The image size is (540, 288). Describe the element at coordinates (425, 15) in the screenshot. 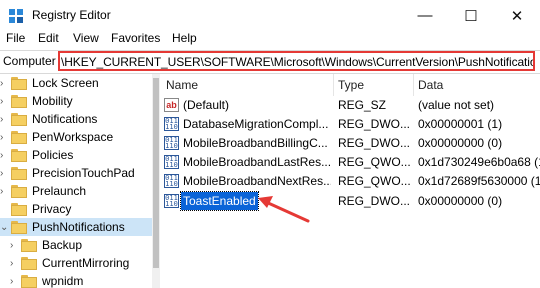

I see `minimize-button: —` at that location.